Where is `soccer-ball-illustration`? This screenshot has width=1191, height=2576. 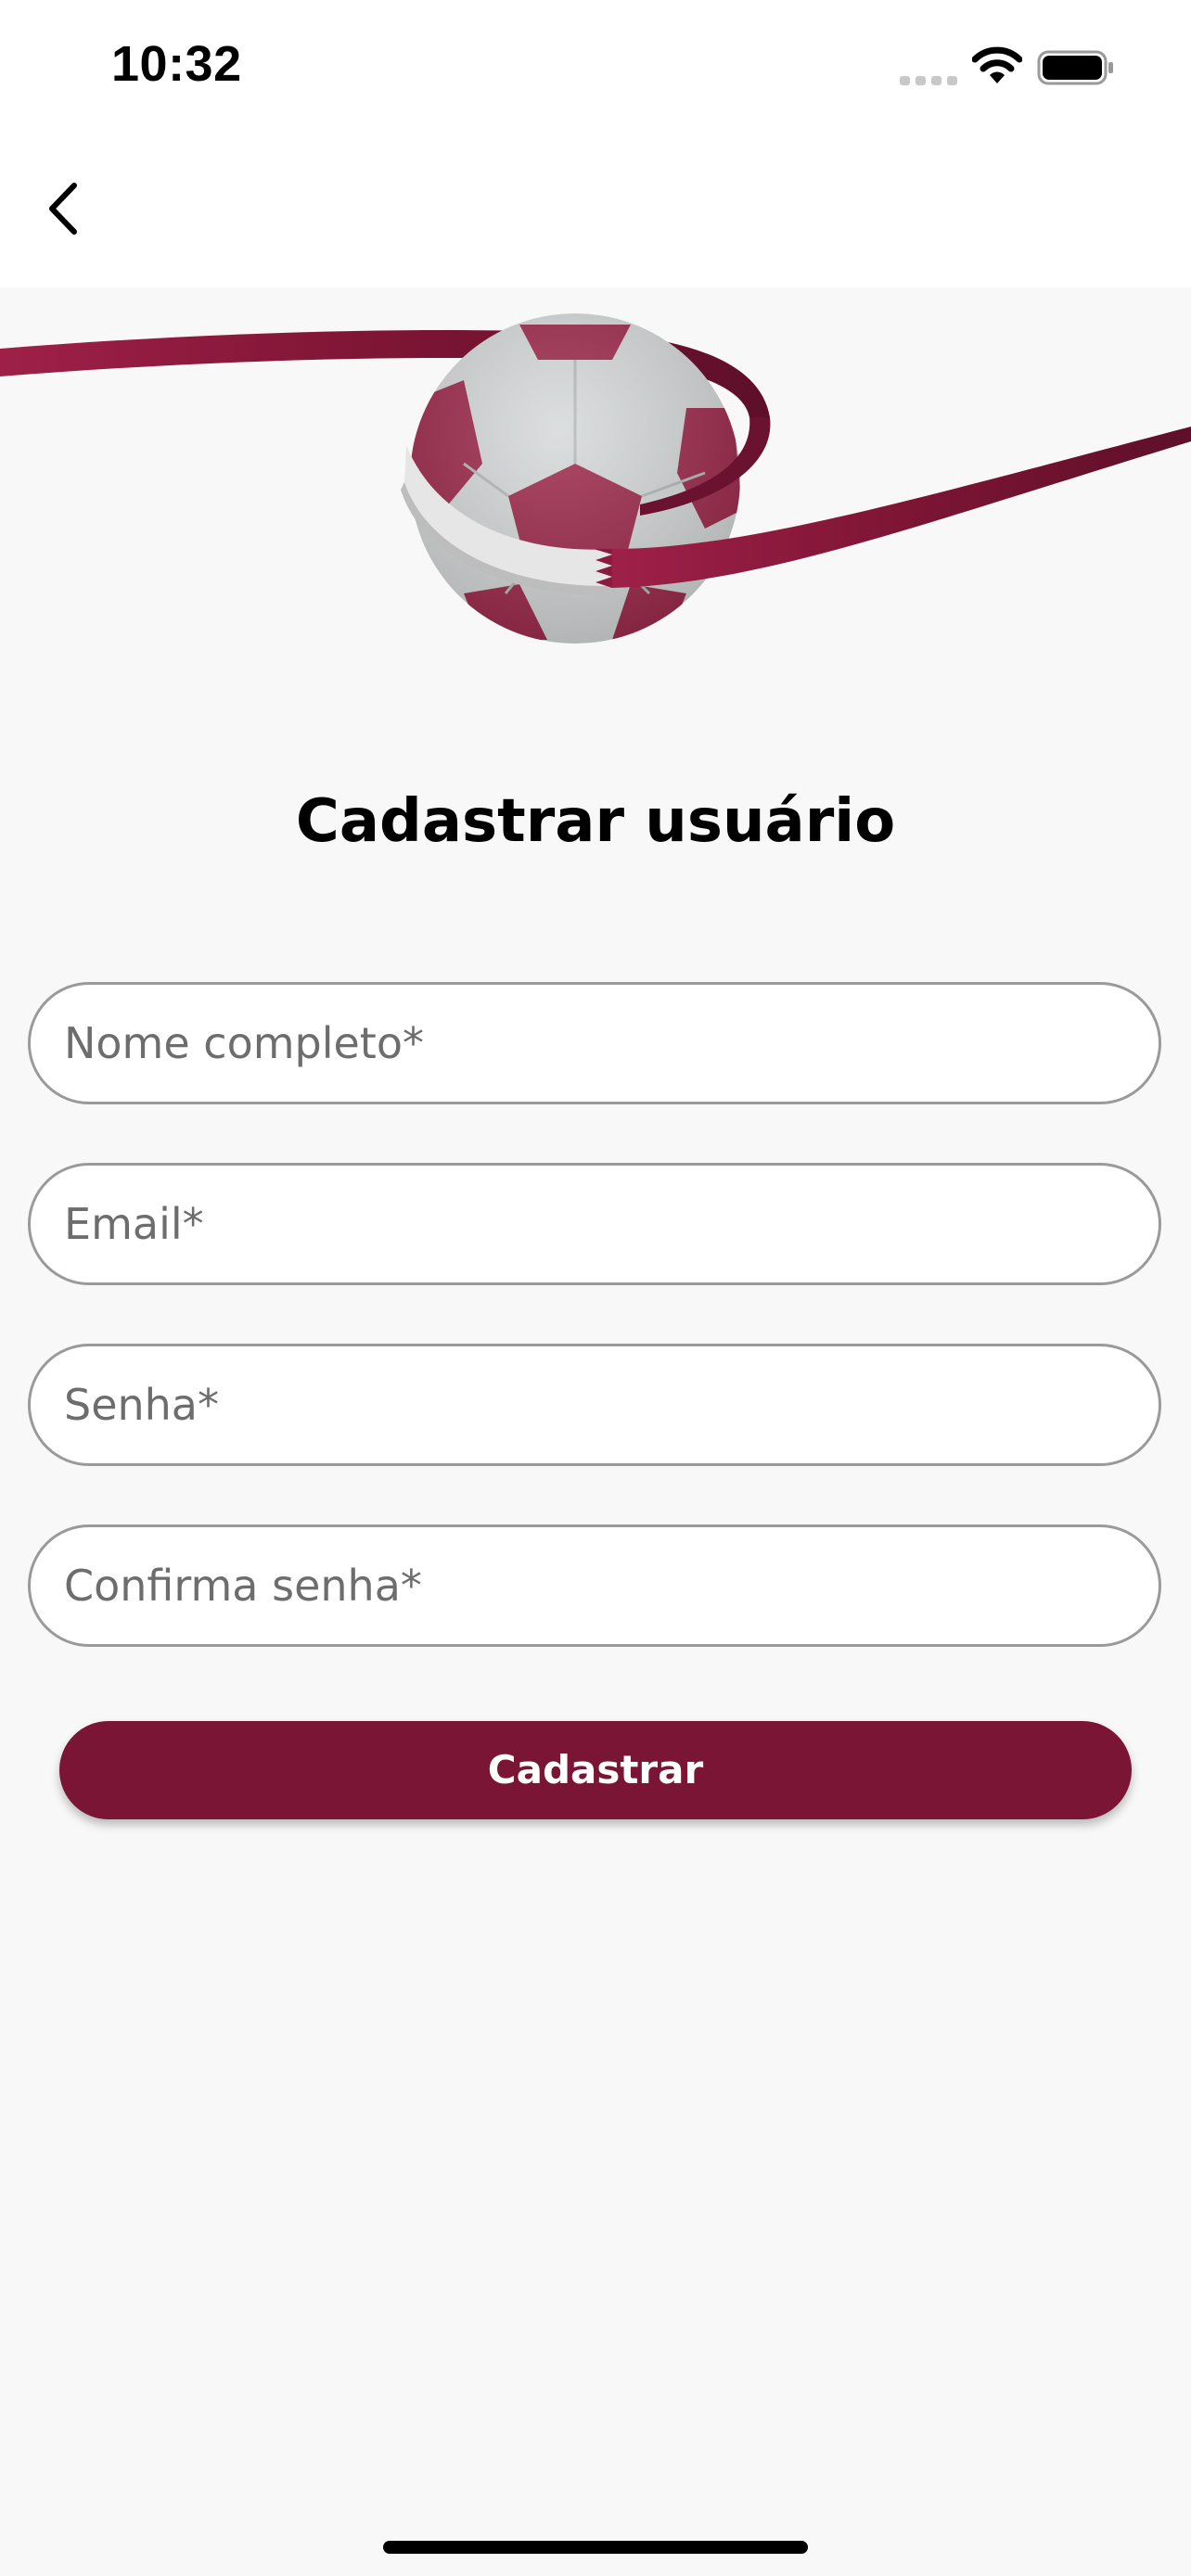 soccer-ball-illustration is located at coordinates (595, 478).